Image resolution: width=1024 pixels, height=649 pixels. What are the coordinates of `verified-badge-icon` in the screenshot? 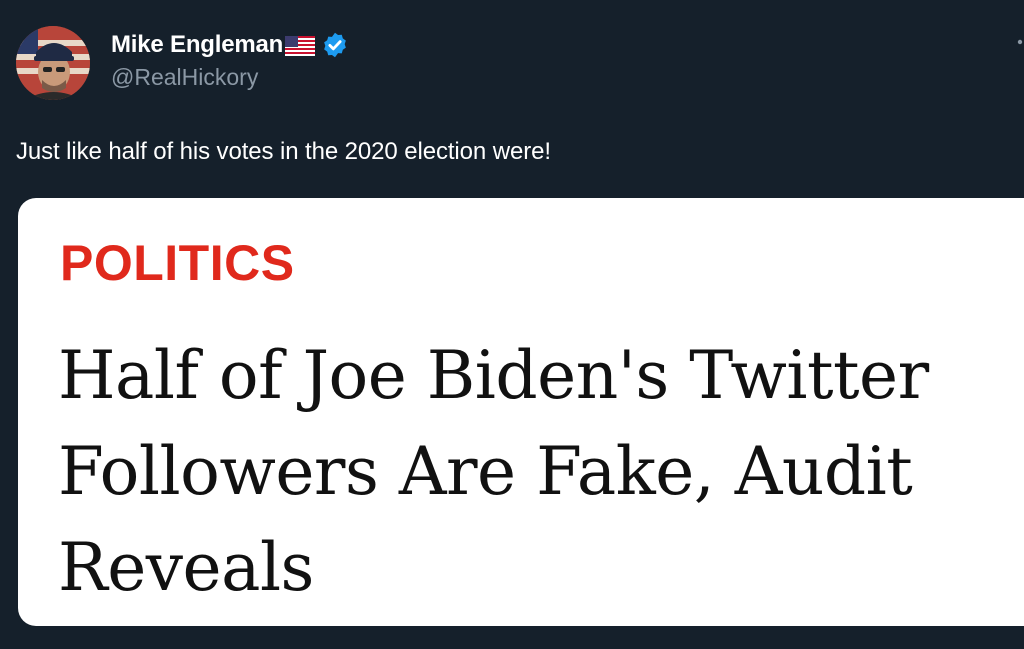 It's located at (335, 45).